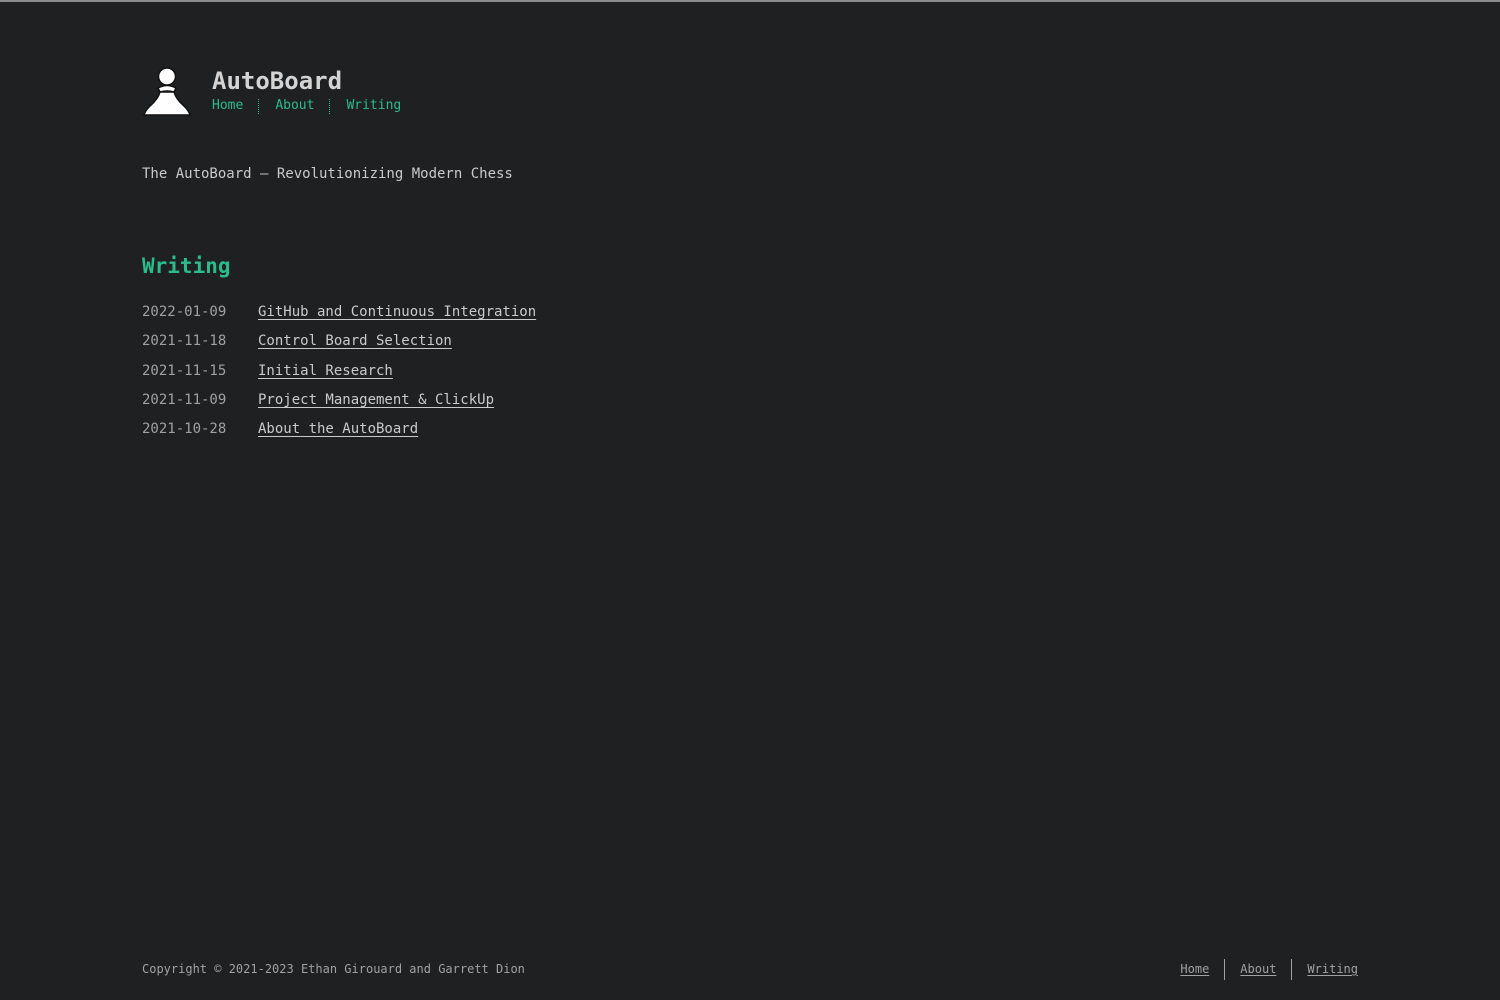 Image resolution: width=1500 pixels, height=1000 pixels. I want to click on footer-home-link: Home, so click(1194, 969).